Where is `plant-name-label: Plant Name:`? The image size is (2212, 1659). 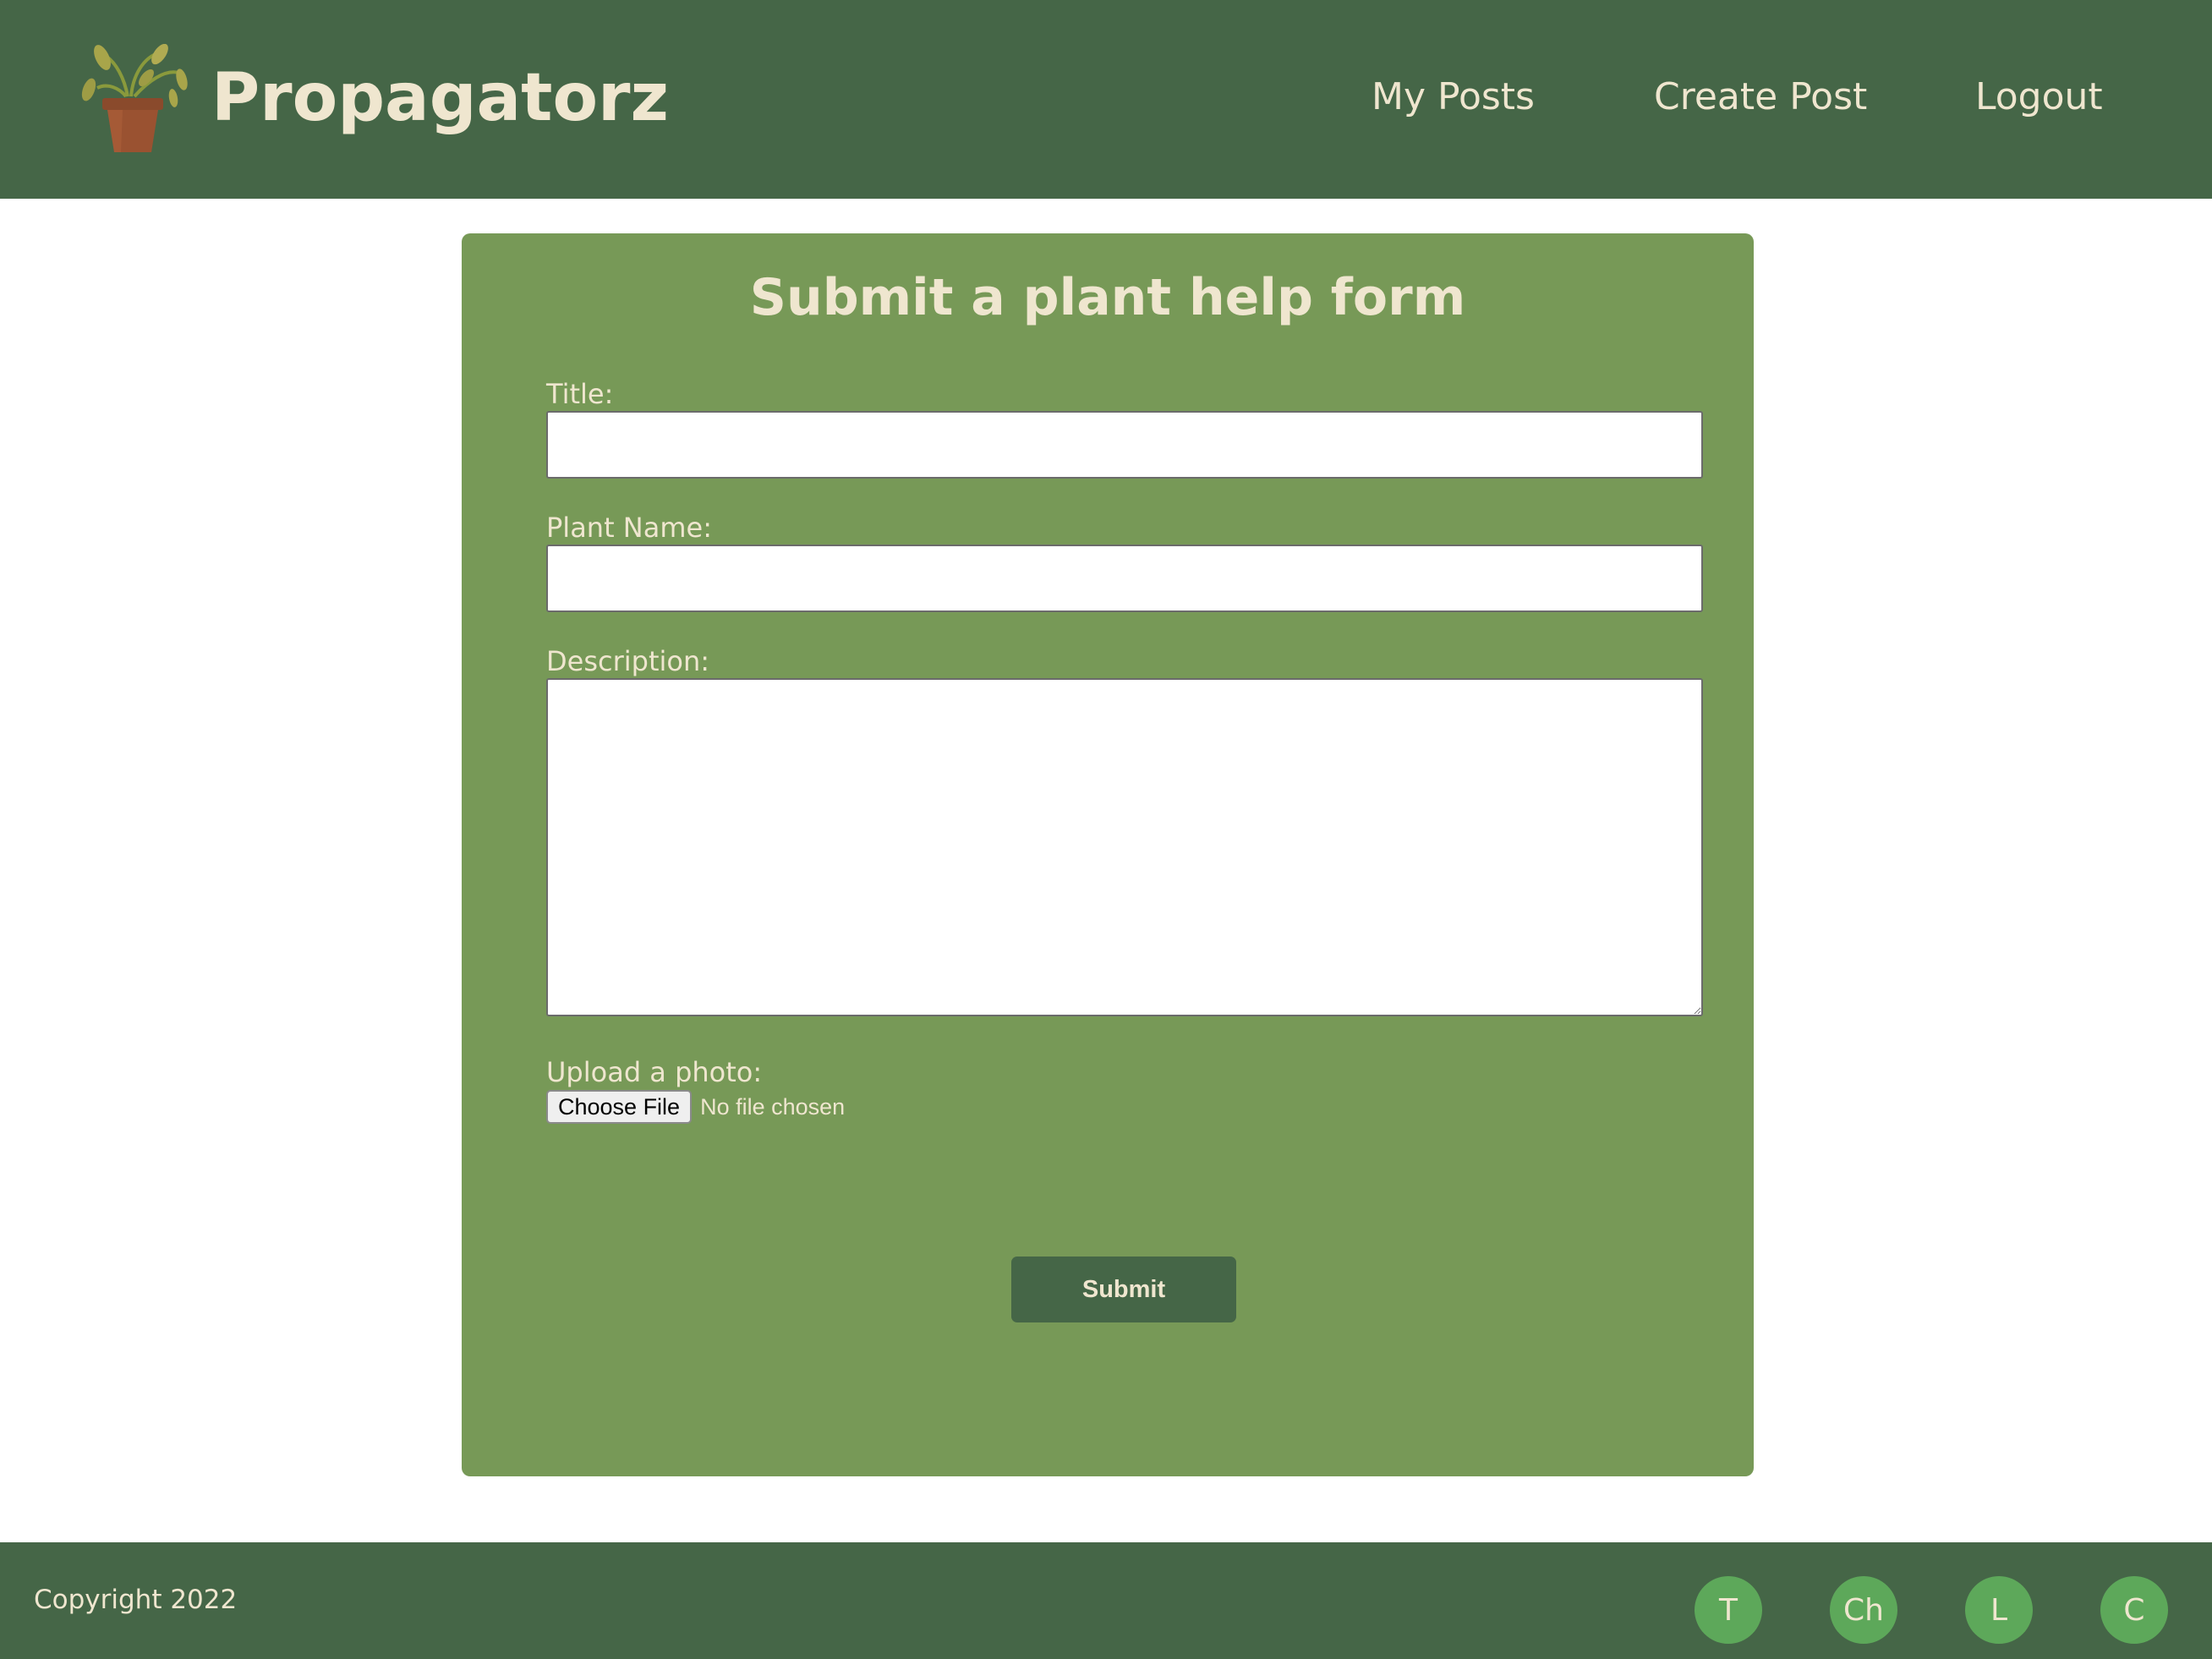 plant-name-label: Plant Name: is located at coordinates (629, 528).